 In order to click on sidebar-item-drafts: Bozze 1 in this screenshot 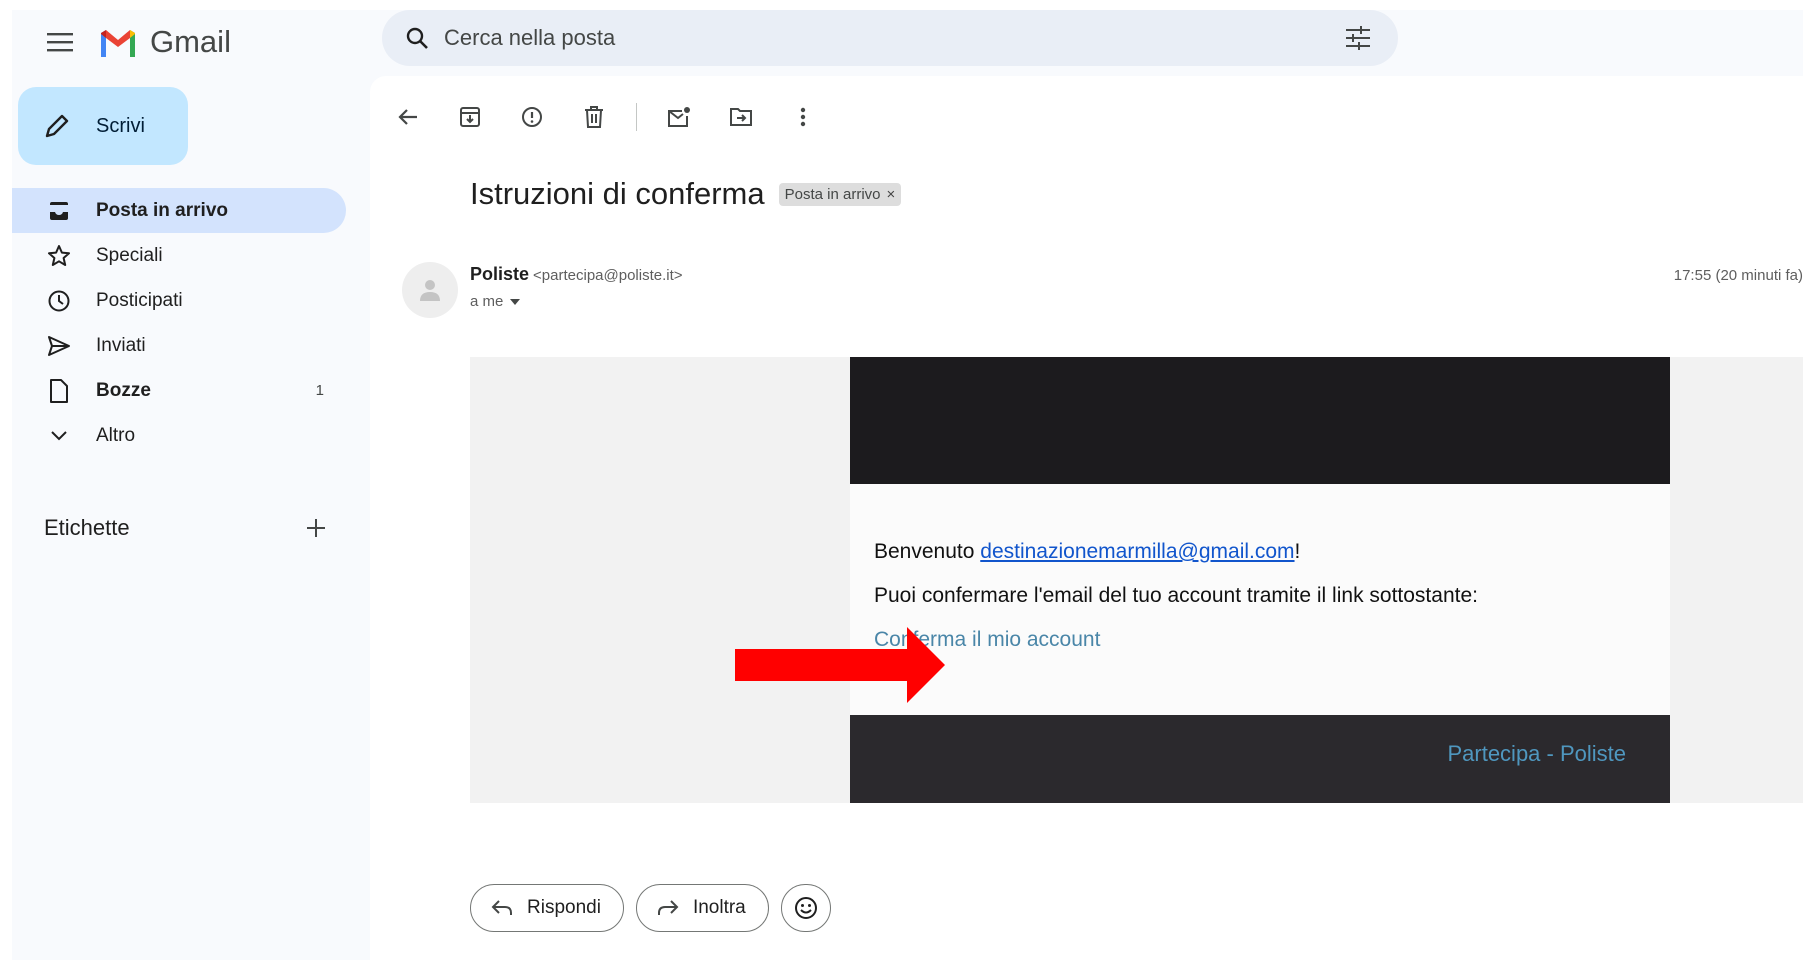, I will do `click(179, 390)`.